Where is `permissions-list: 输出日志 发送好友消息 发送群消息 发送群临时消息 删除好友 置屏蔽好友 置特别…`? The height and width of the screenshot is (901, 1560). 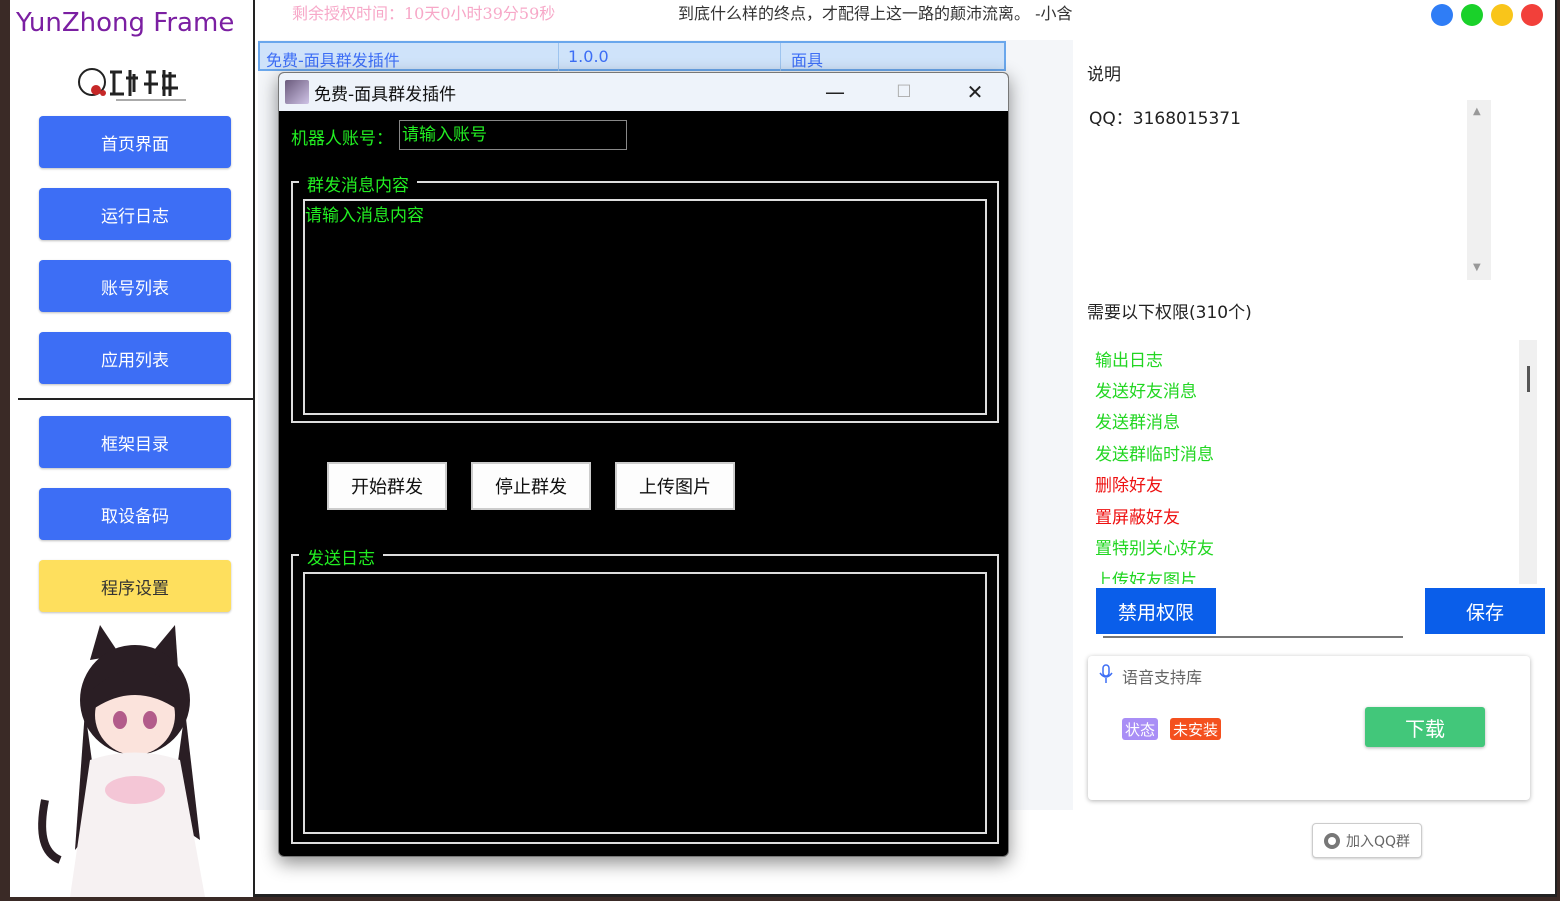
permissions-list: 输出日志 发送好友消息 发送群消息 发送群临时消息 删除好友 置屏蔽好友 置特别… is located at coordinates (1312, 462).